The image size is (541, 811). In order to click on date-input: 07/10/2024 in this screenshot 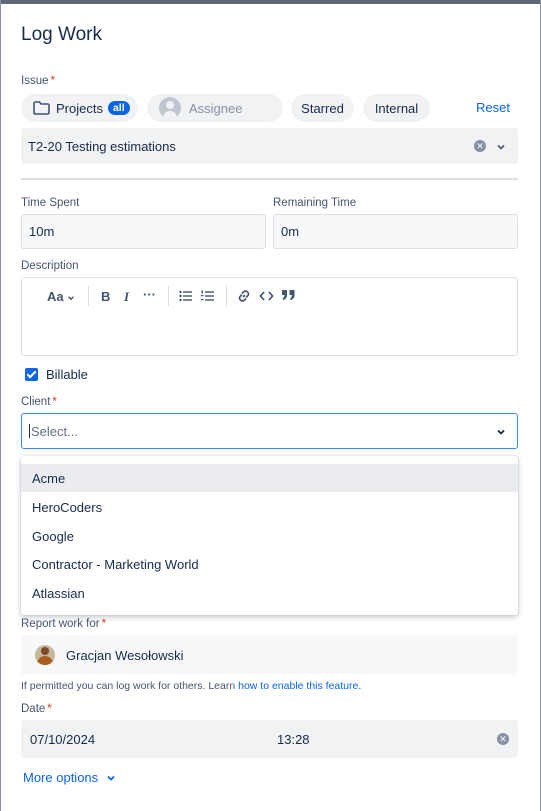, I will do `click(62, 739)`.